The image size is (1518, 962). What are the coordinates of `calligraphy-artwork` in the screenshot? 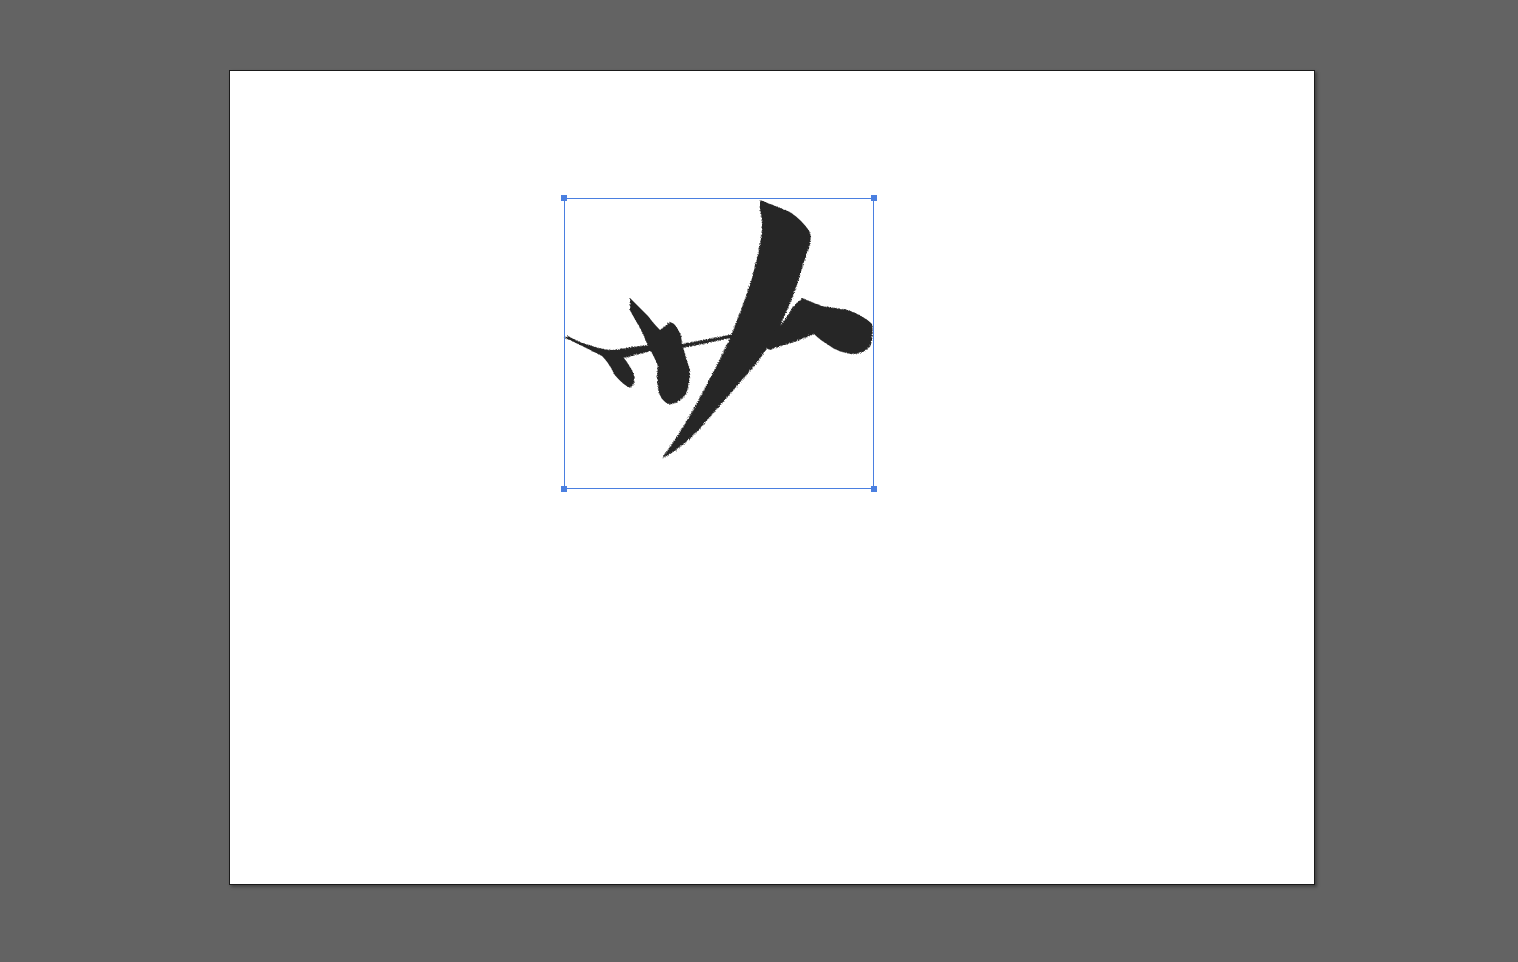 It's located at (718, 329).